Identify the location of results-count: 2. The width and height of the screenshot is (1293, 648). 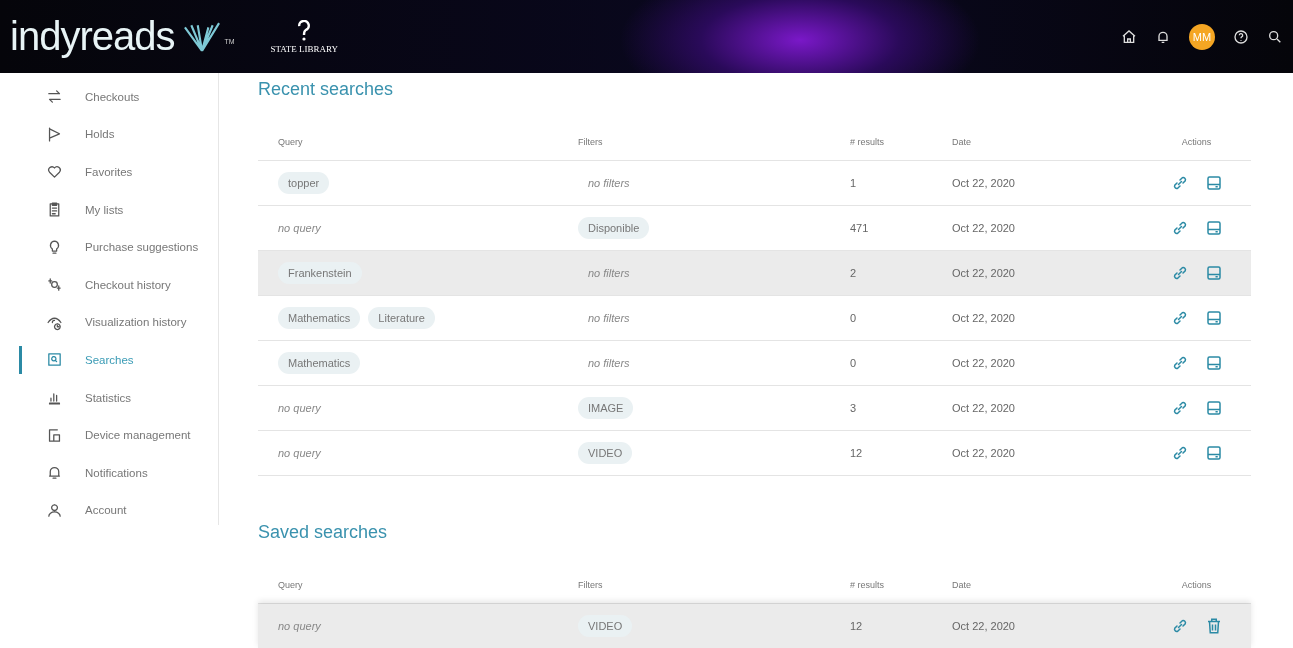
(854, 273).